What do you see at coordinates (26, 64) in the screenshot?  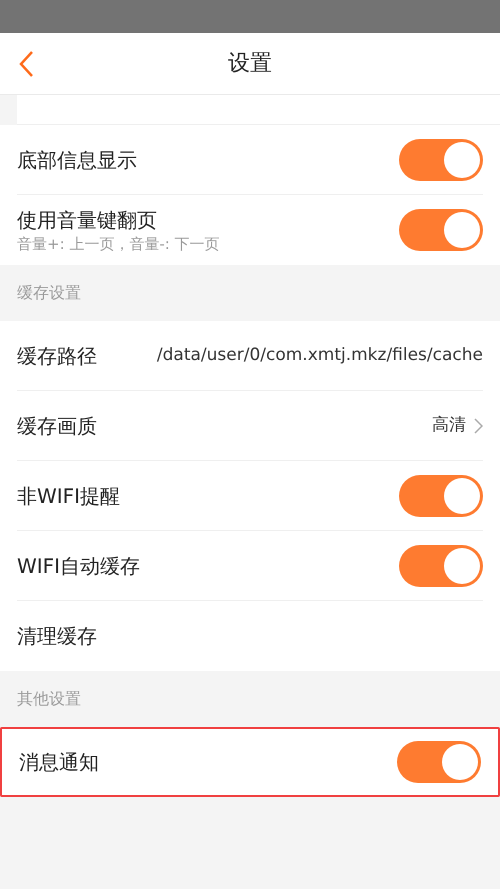 I see `back-icon` at bounding box center [26, 64].